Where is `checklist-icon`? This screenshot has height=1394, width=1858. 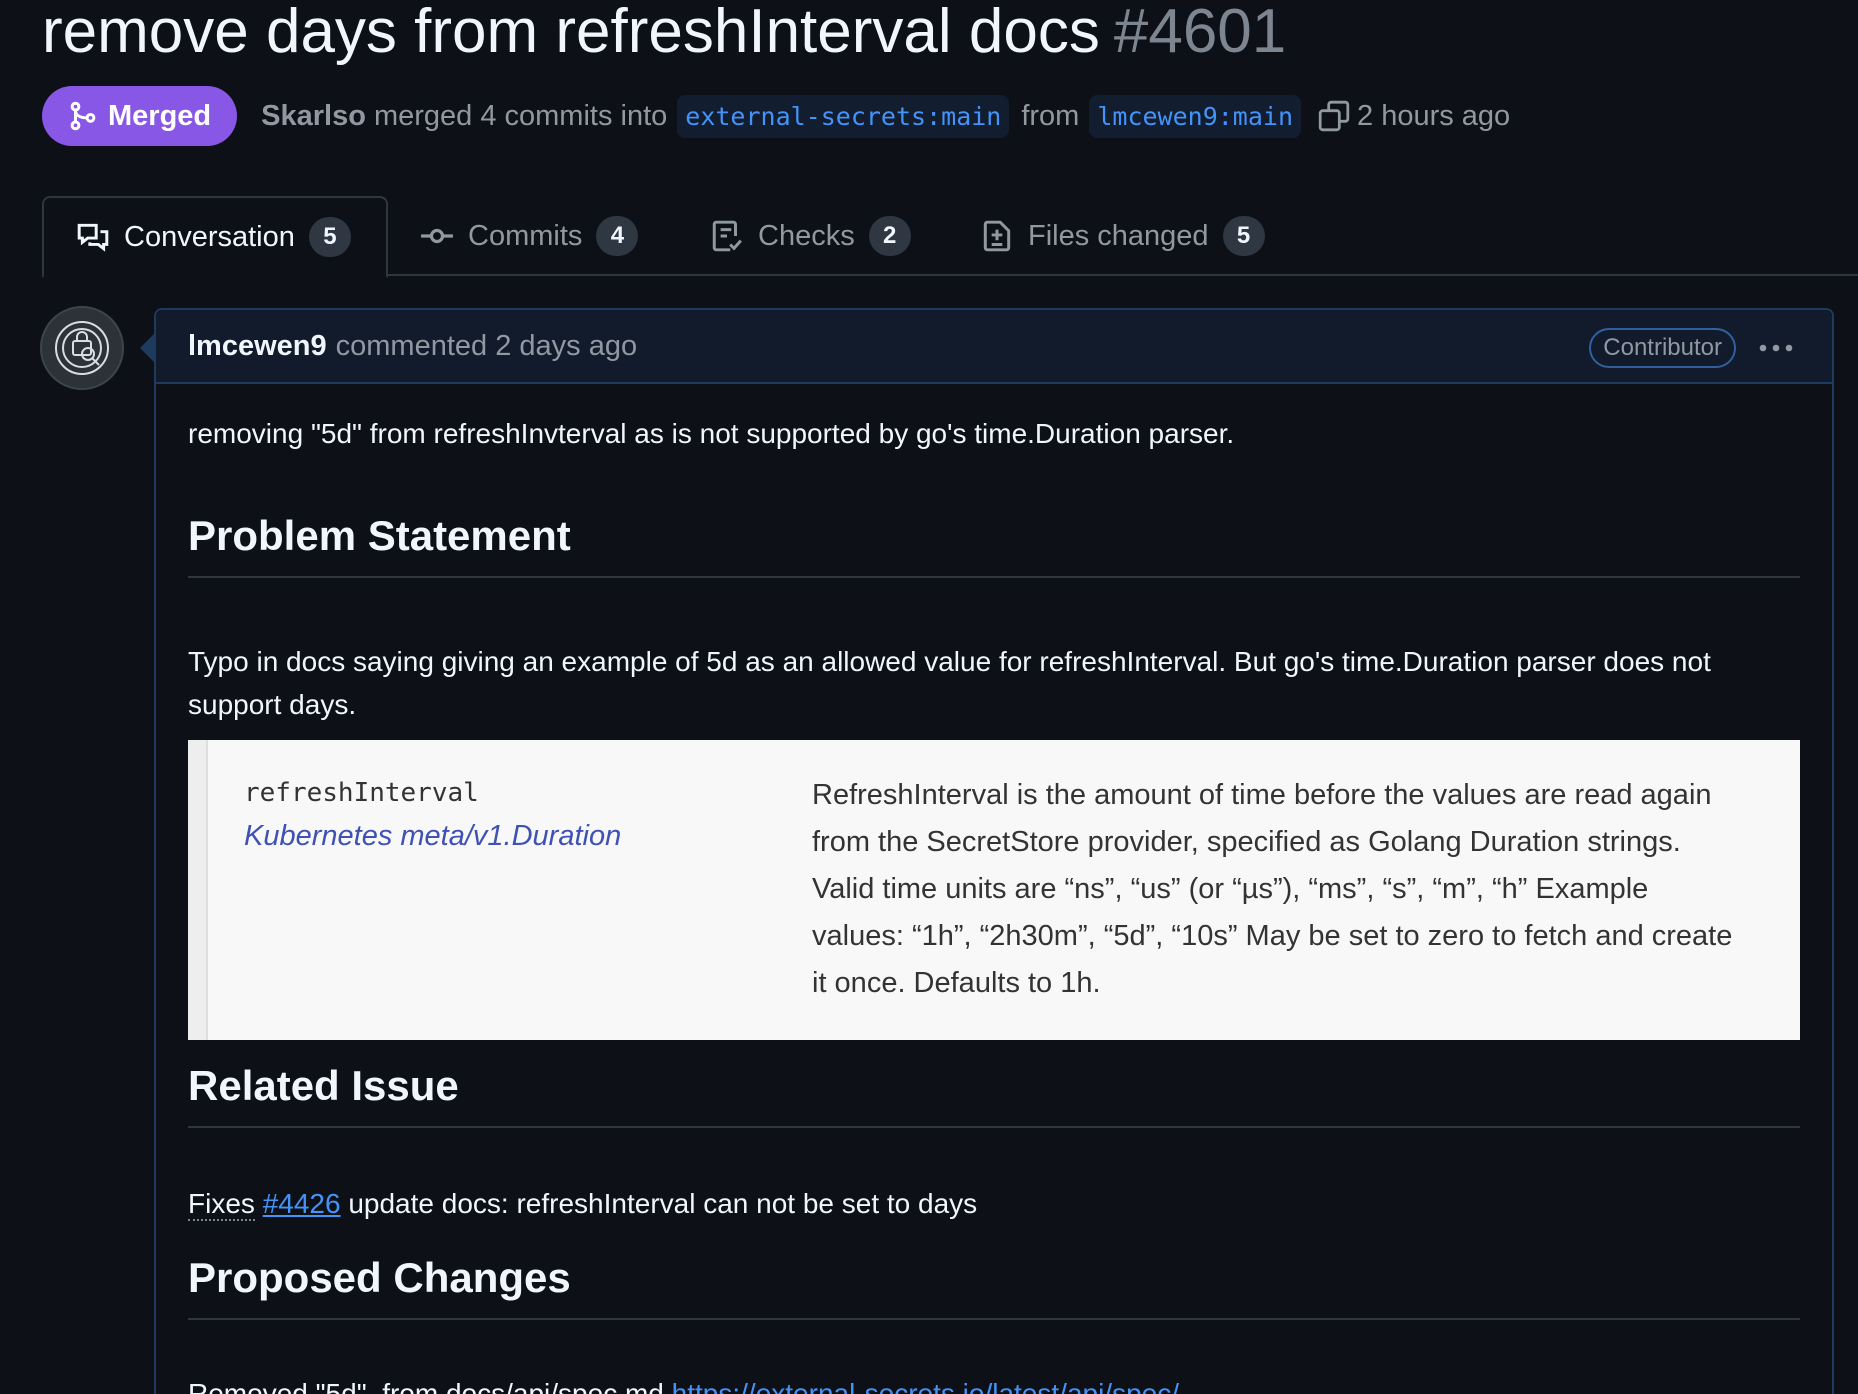 checklist-icon is located at coordinates (727, 236).